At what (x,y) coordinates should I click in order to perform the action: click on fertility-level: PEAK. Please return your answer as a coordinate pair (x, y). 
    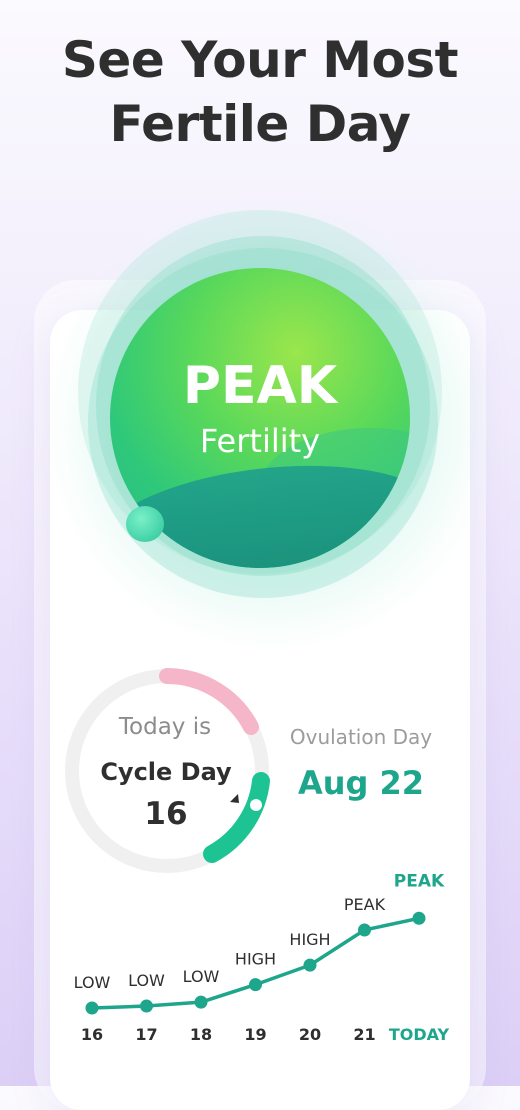
    Looking at the image, I should click on (260, 386).